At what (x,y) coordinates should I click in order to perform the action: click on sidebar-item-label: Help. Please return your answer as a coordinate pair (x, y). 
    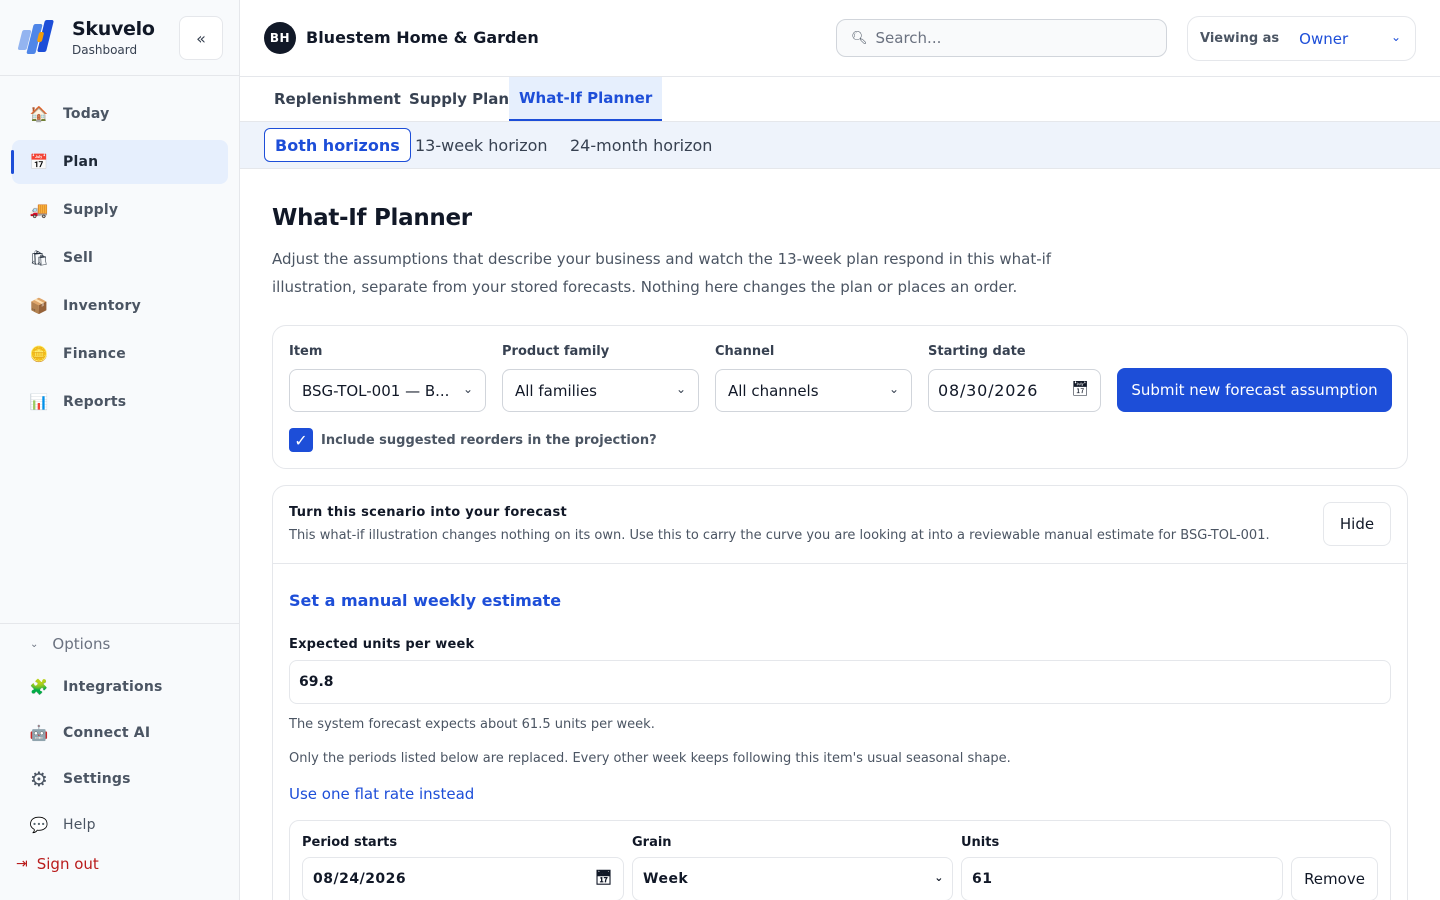
    Looking at the image, I should click on (79, 825).